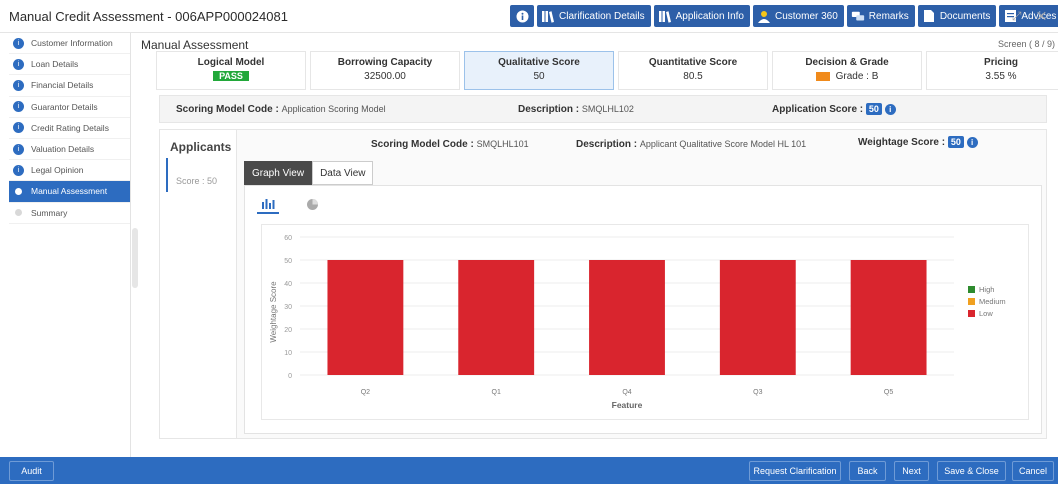 This screenshot has height=484, width=1058. What do you see at coordinates (764, 16) in the screenshot?
I see `person-icon` at bounding box center [764, 16].